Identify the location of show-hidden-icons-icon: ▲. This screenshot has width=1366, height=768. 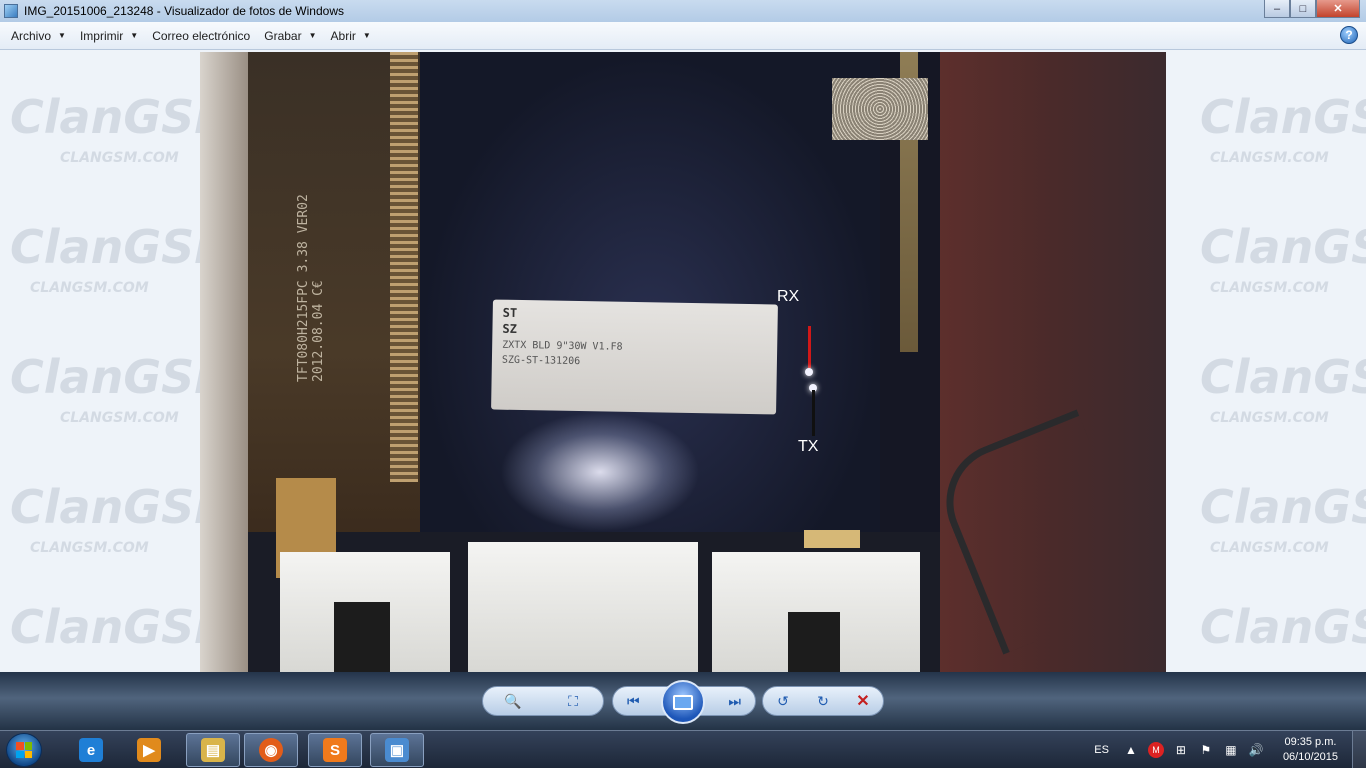
(1131, 750).